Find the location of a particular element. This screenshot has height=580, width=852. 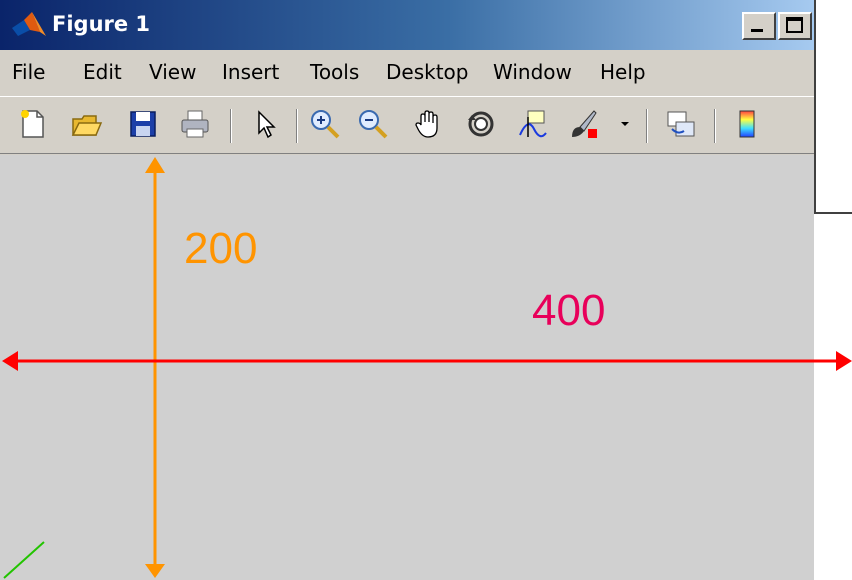

data-cursor-button is located at coordinates (533, 124).